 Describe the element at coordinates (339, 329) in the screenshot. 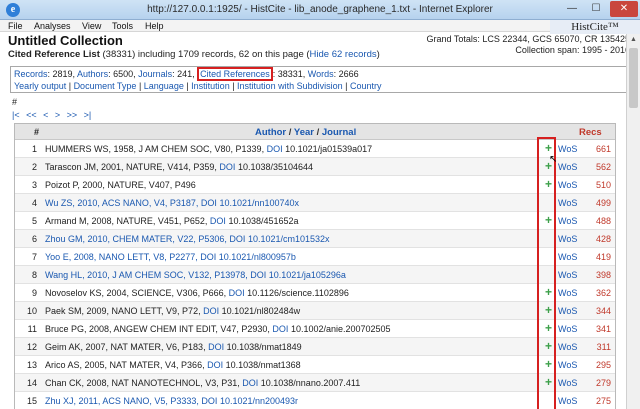

I see `doi-value: 10.1002/anie.200702505` at that location.